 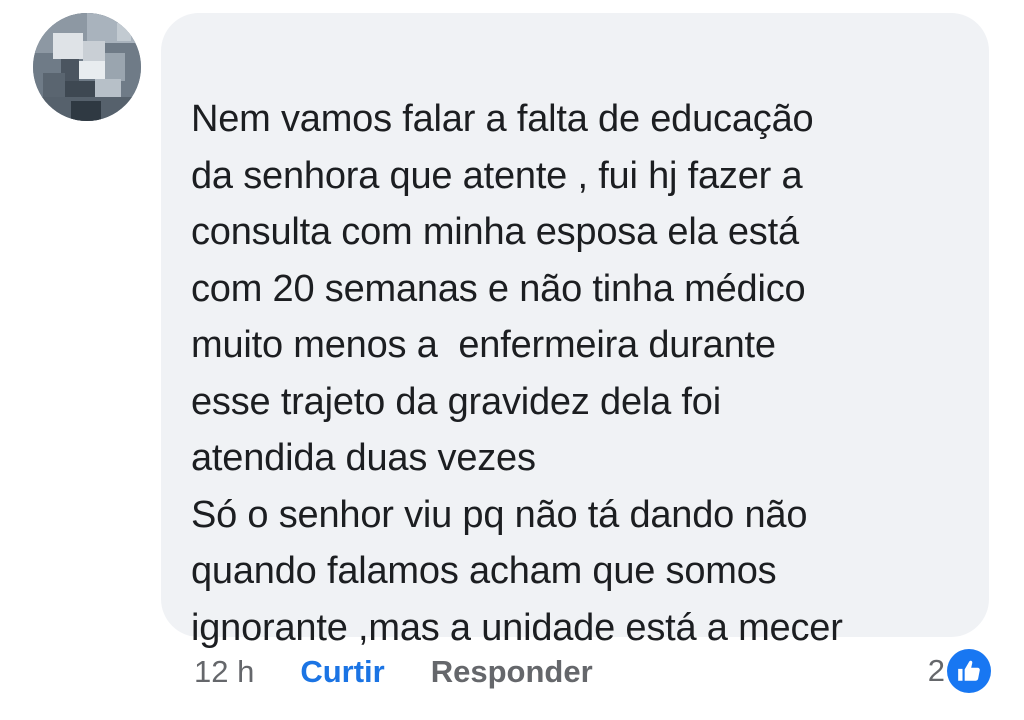 I want to click on reply-button: Responder, so click(x=512, y=672).